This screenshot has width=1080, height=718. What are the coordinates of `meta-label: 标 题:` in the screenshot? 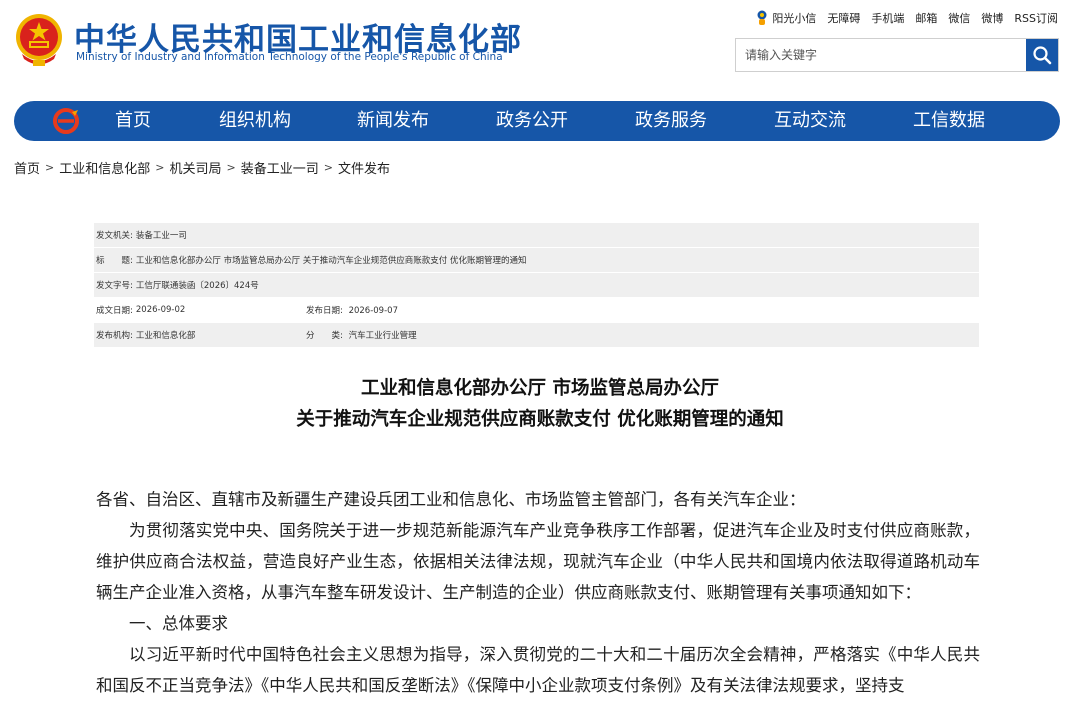 It's located at (114, 261).